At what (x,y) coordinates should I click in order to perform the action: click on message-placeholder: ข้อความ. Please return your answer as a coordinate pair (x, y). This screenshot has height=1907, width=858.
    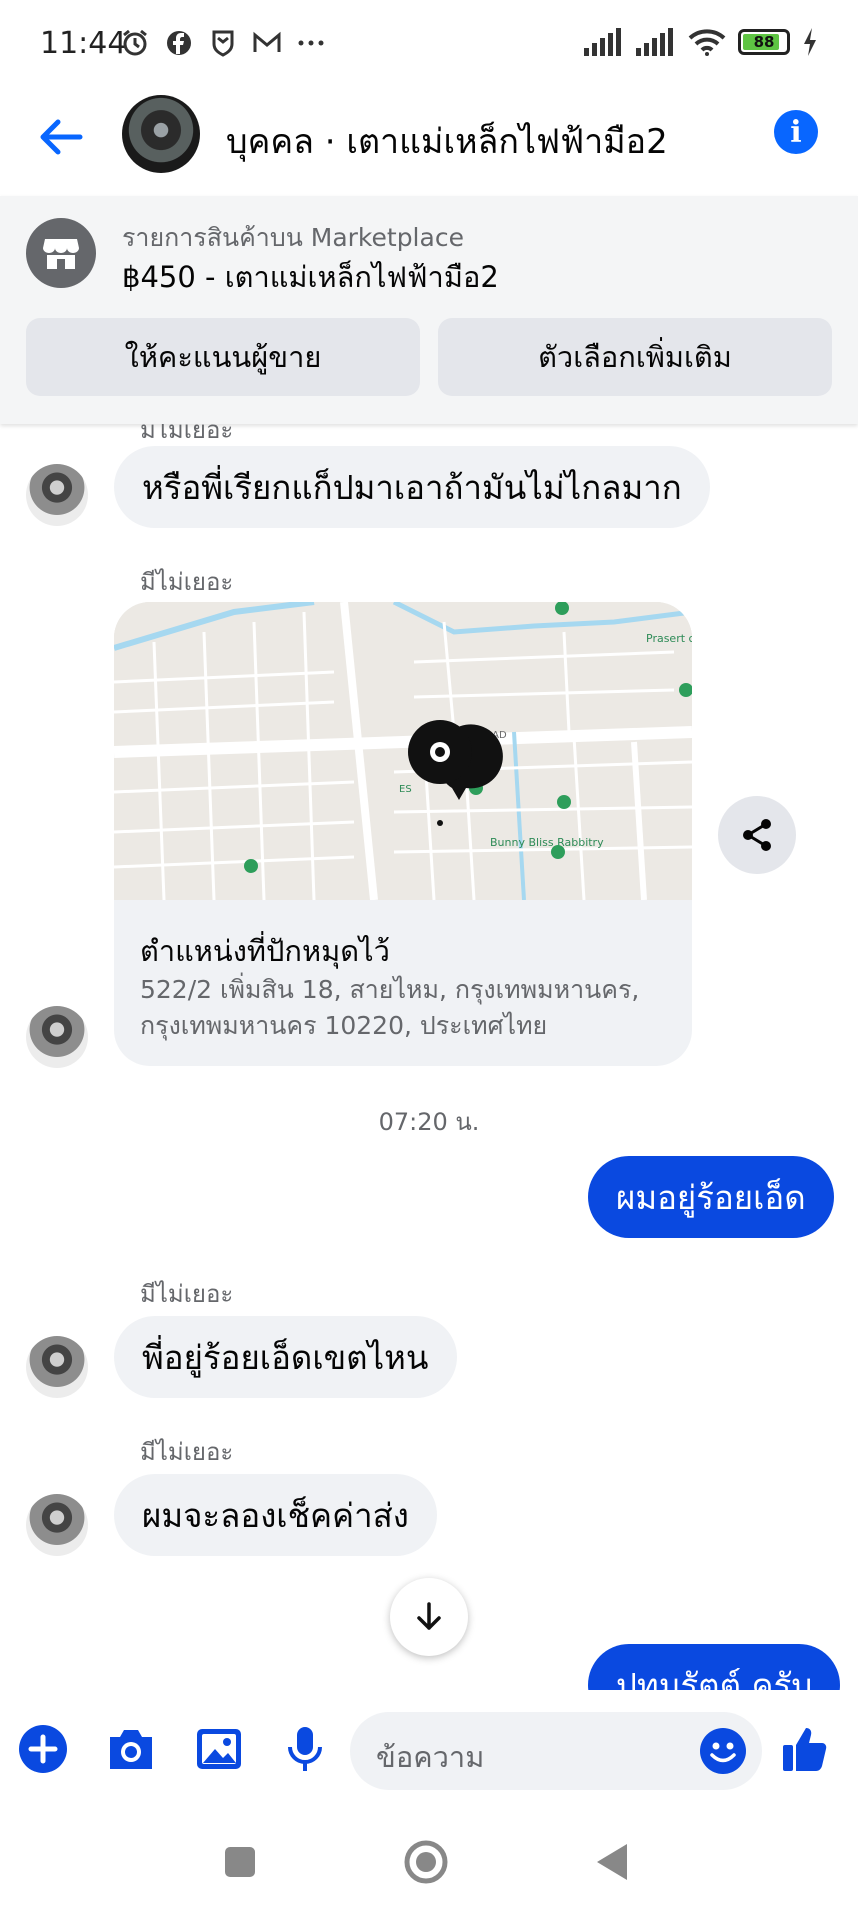
    Looking at the image, I should click on (430, 1757).